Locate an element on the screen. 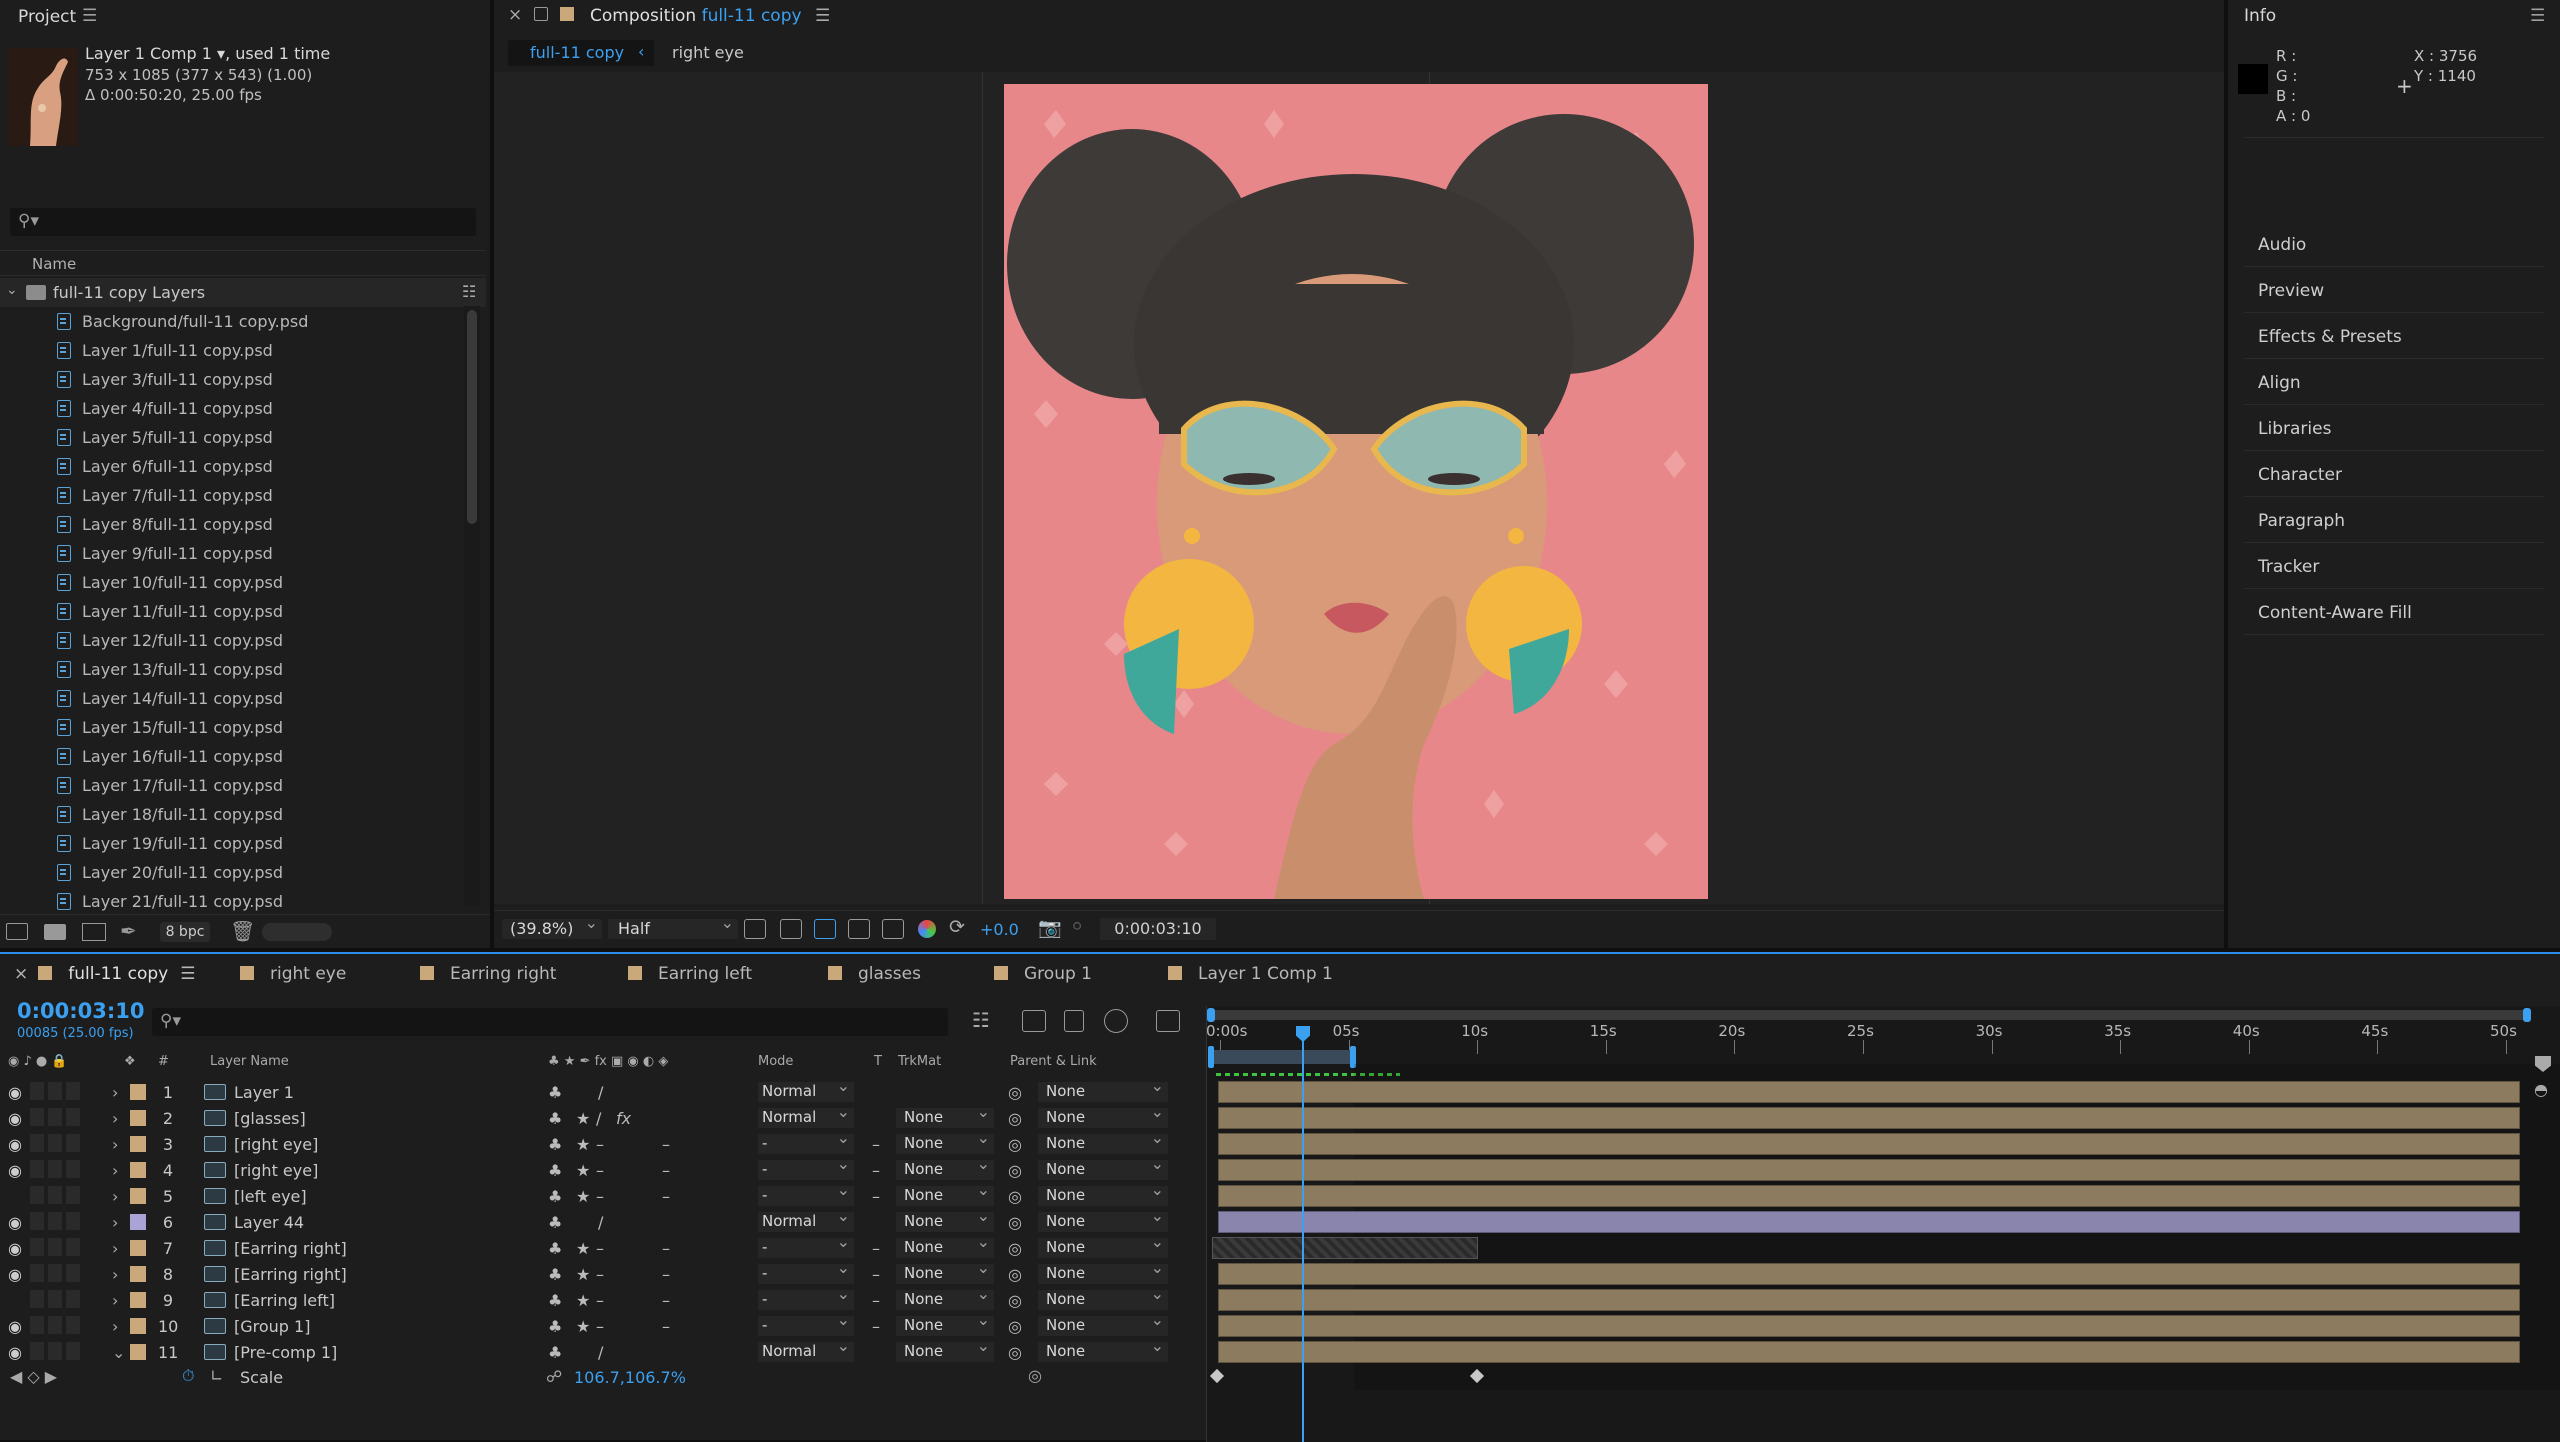 The image size is (2560, 1442). exposure-value: +0.0 is located at coordinates (999, 929).